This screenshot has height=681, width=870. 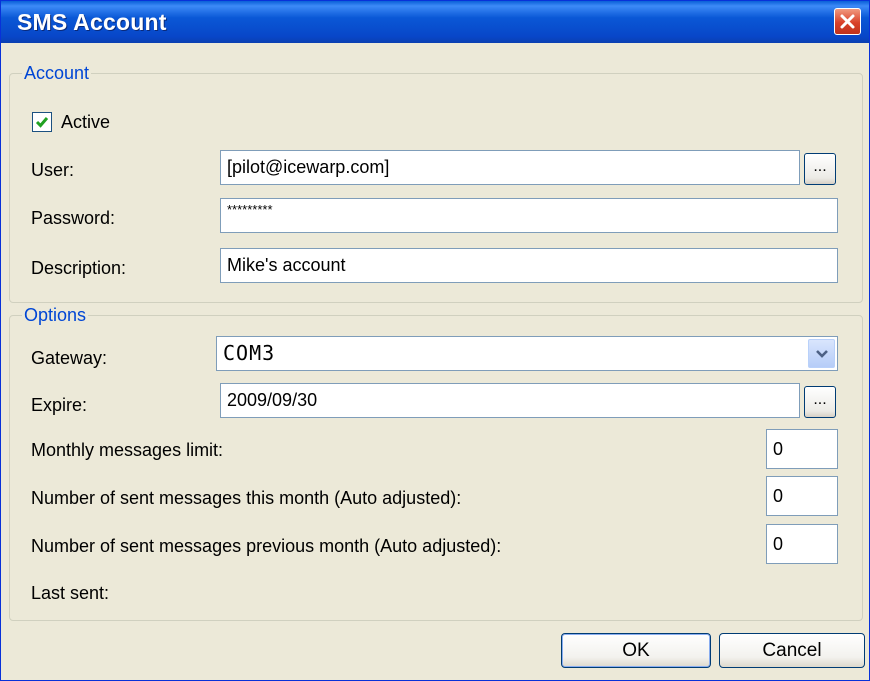 I want to click on expire-input: 2009/09/30, so click(x=510, y=400).